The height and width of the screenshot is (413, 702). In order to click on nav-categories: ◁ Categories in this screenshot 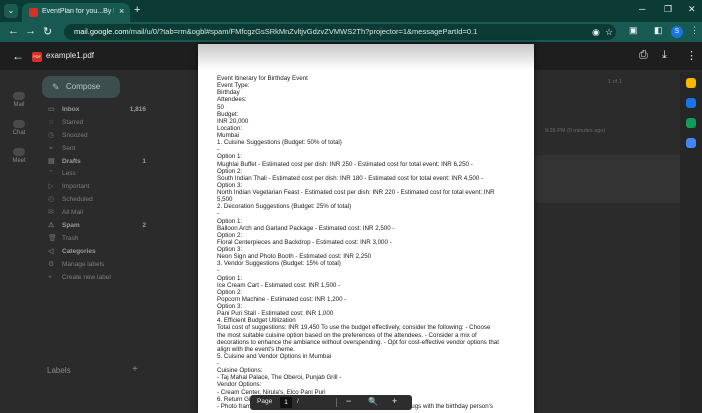, I will do `click(98, 252)`.